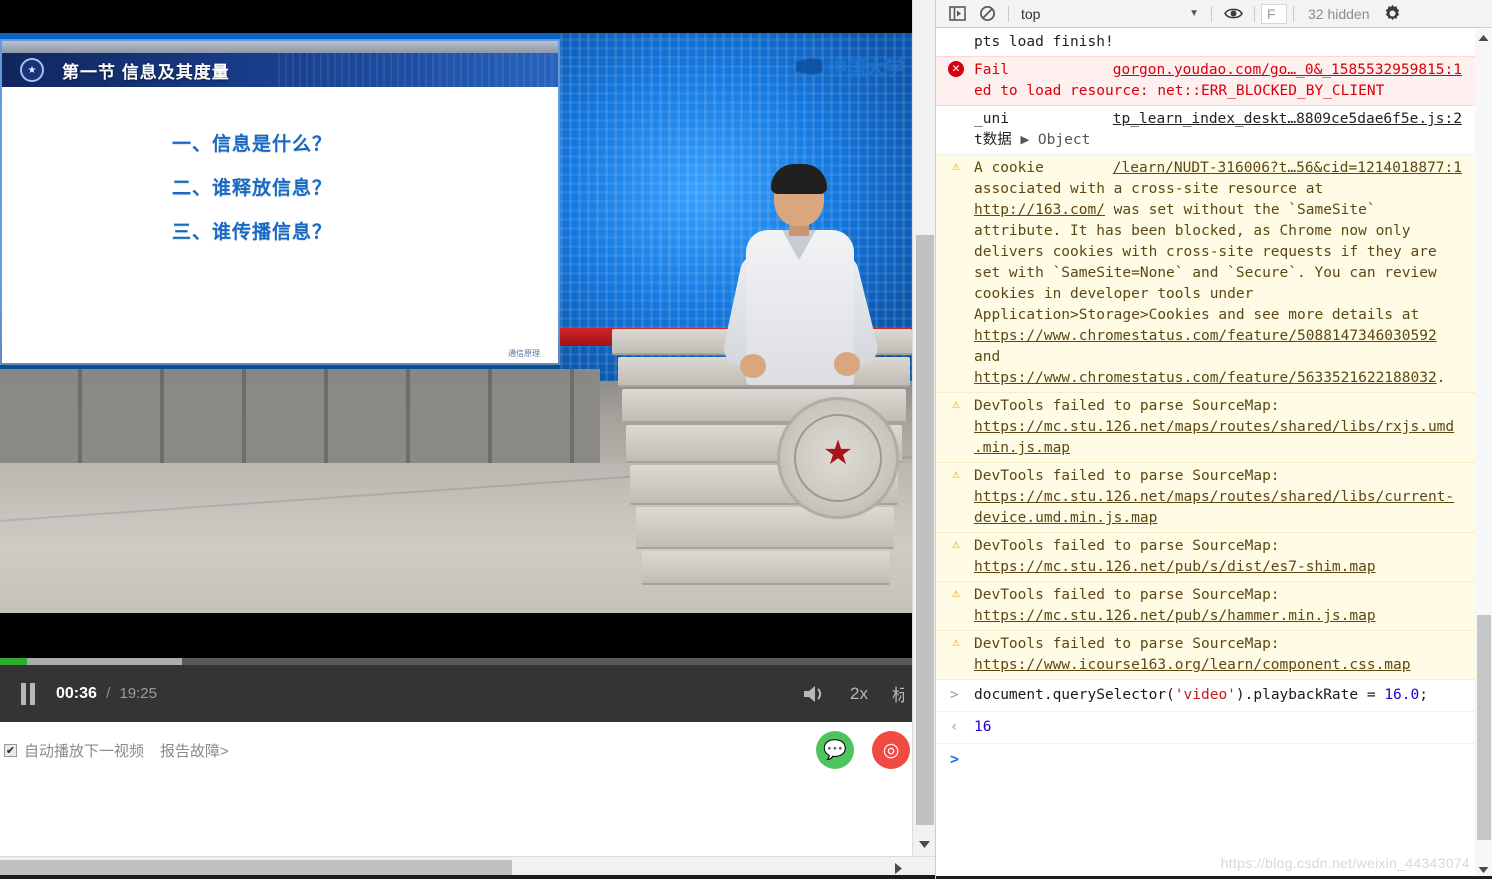  I want to click on video-progress-bar, so click(456, 661).